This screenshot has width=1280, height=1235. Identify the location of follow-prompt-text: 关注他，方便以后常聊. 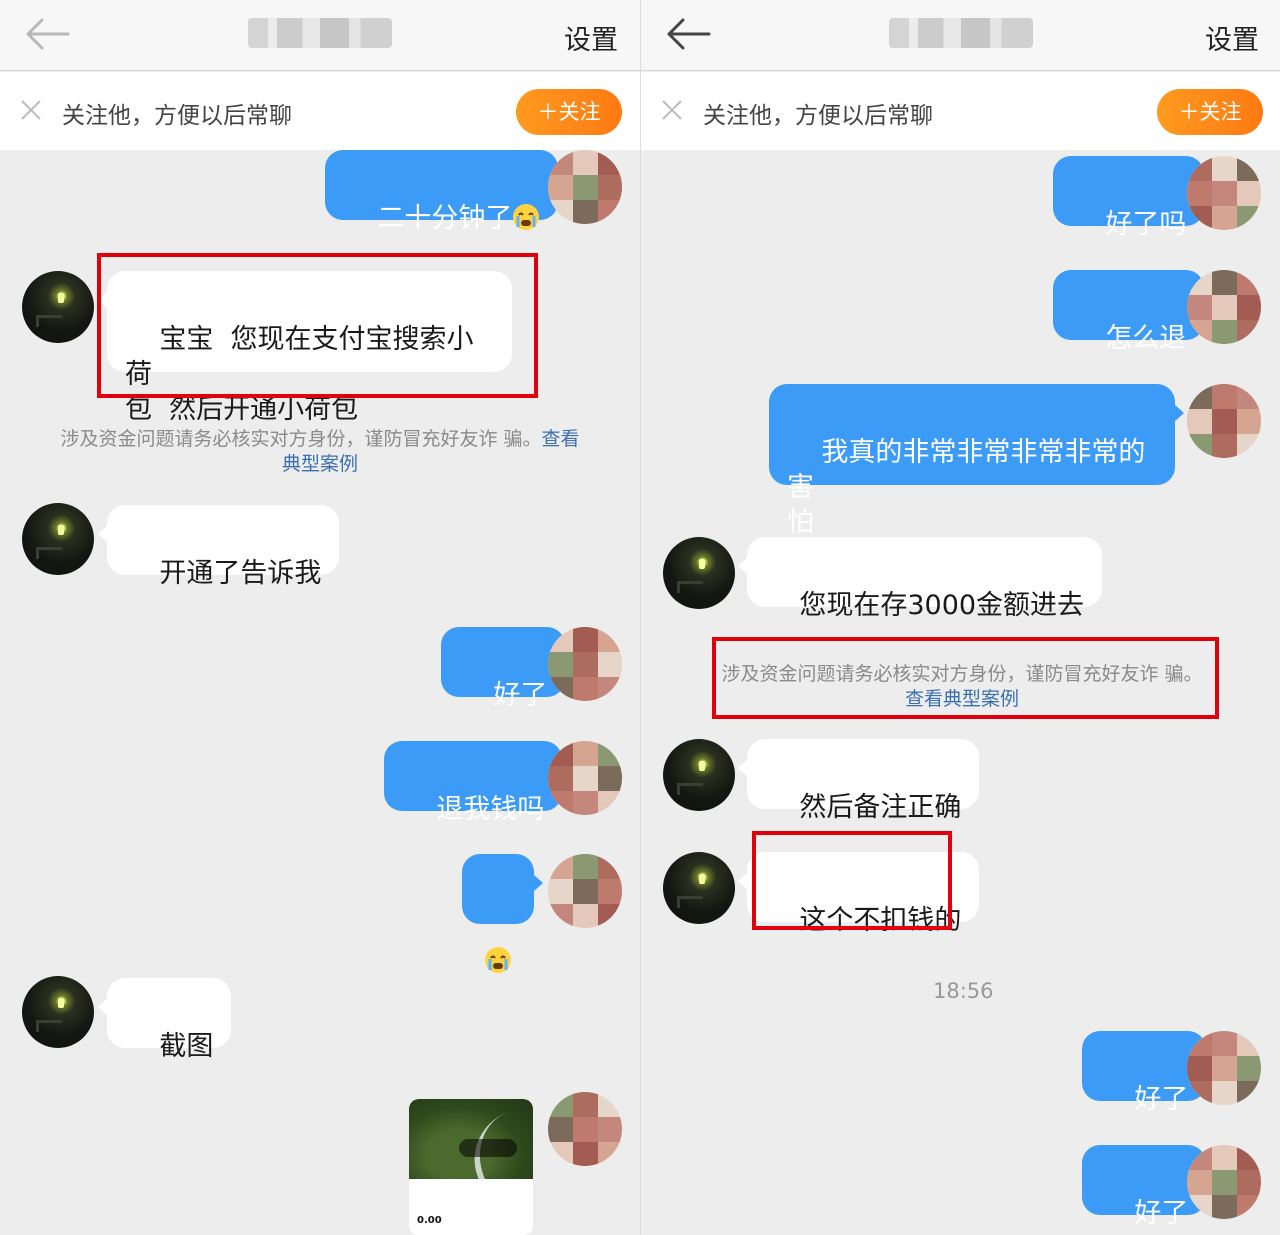
(177, 116).